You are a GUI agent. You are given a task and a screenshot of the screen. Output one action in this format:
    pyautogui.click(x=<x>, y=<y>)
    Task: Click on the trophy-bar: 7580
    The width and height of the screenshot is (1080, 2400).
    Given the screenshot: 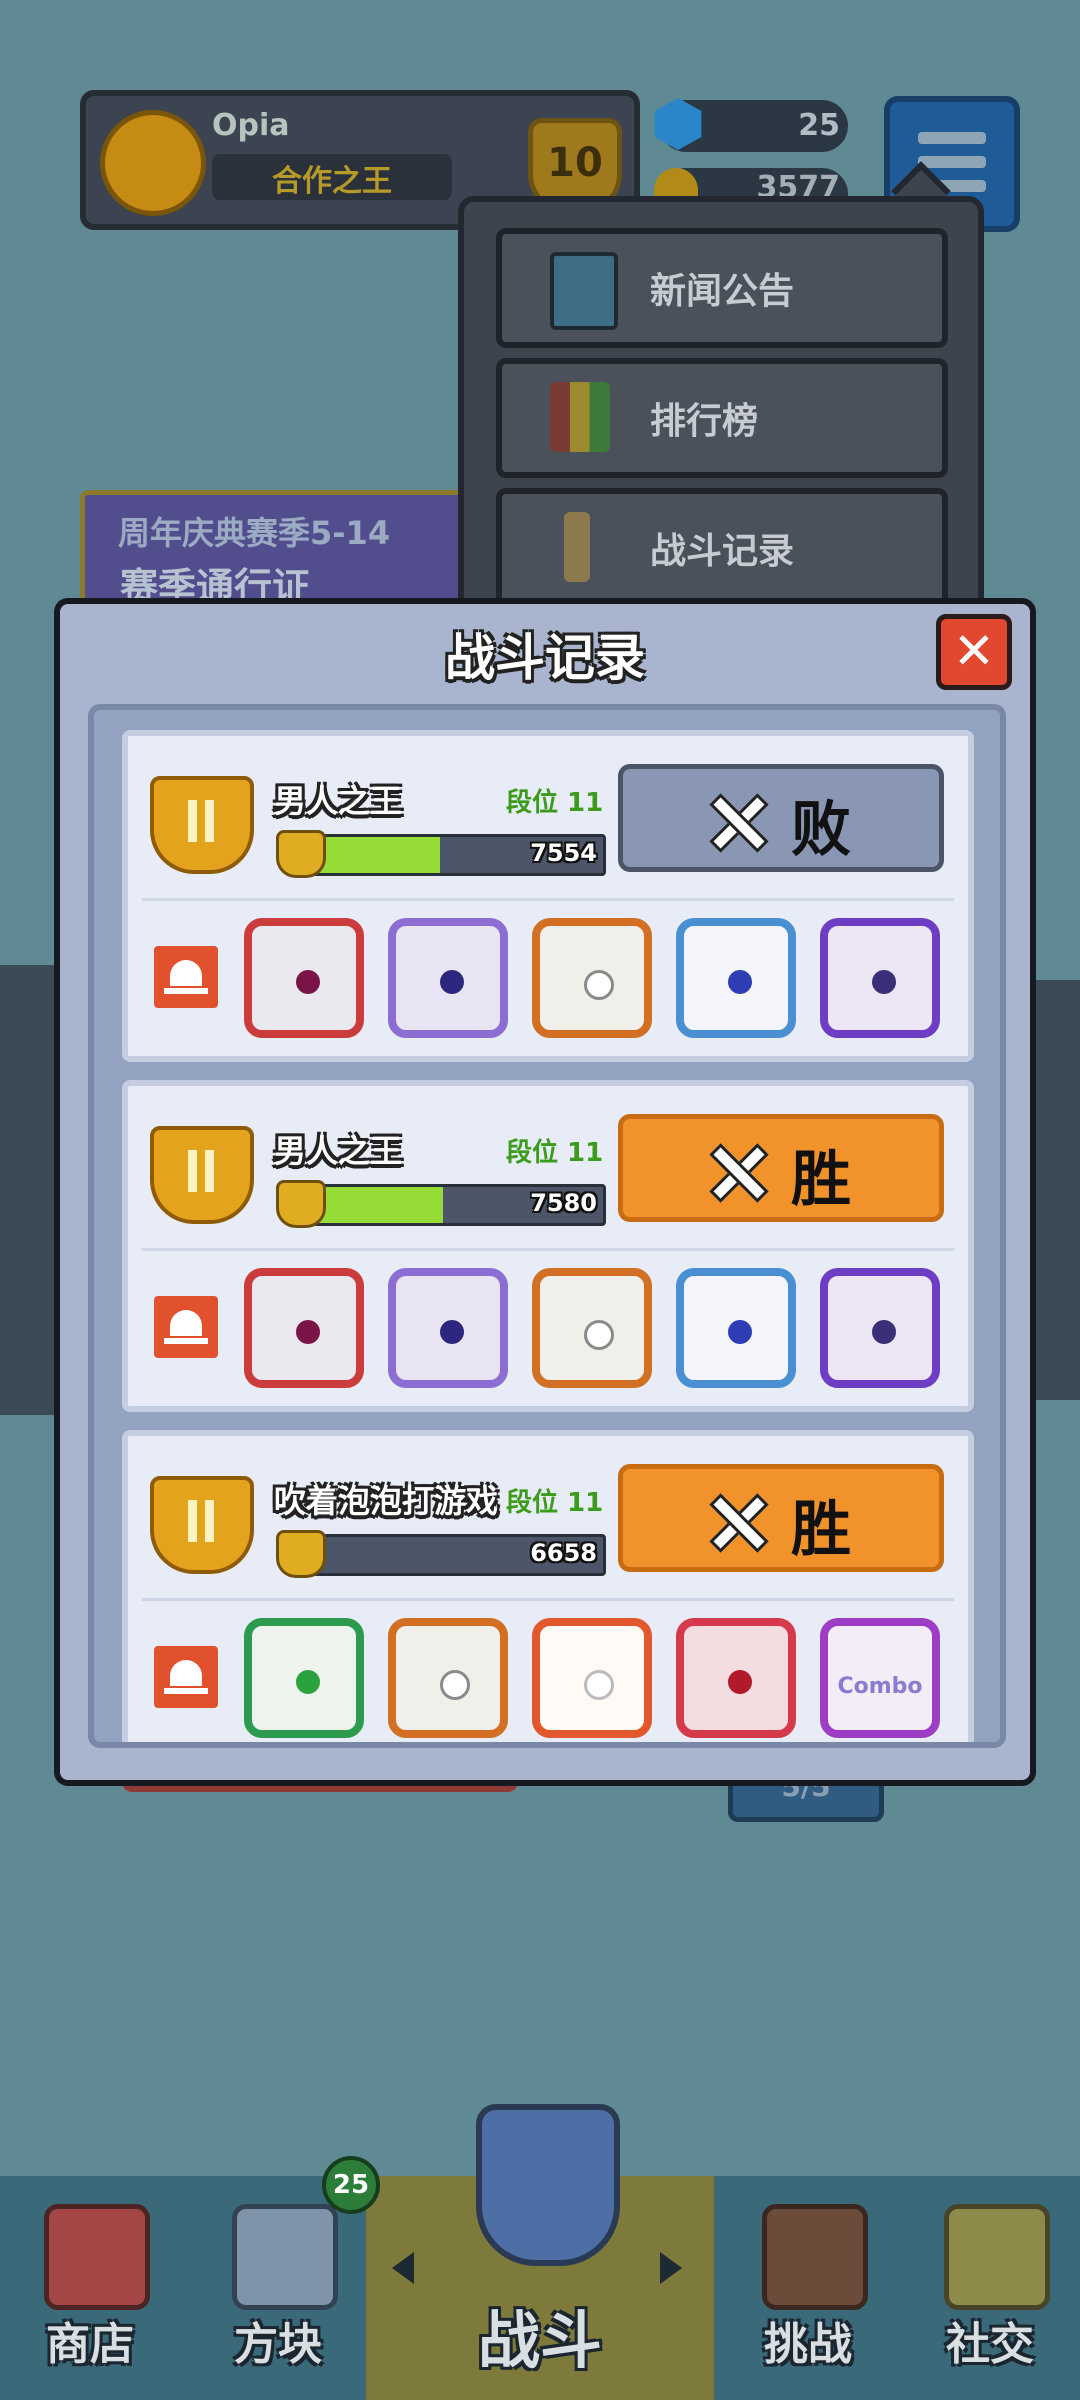 What is the action you would take?
    pyautogui.click(x=455, y=1205)
    